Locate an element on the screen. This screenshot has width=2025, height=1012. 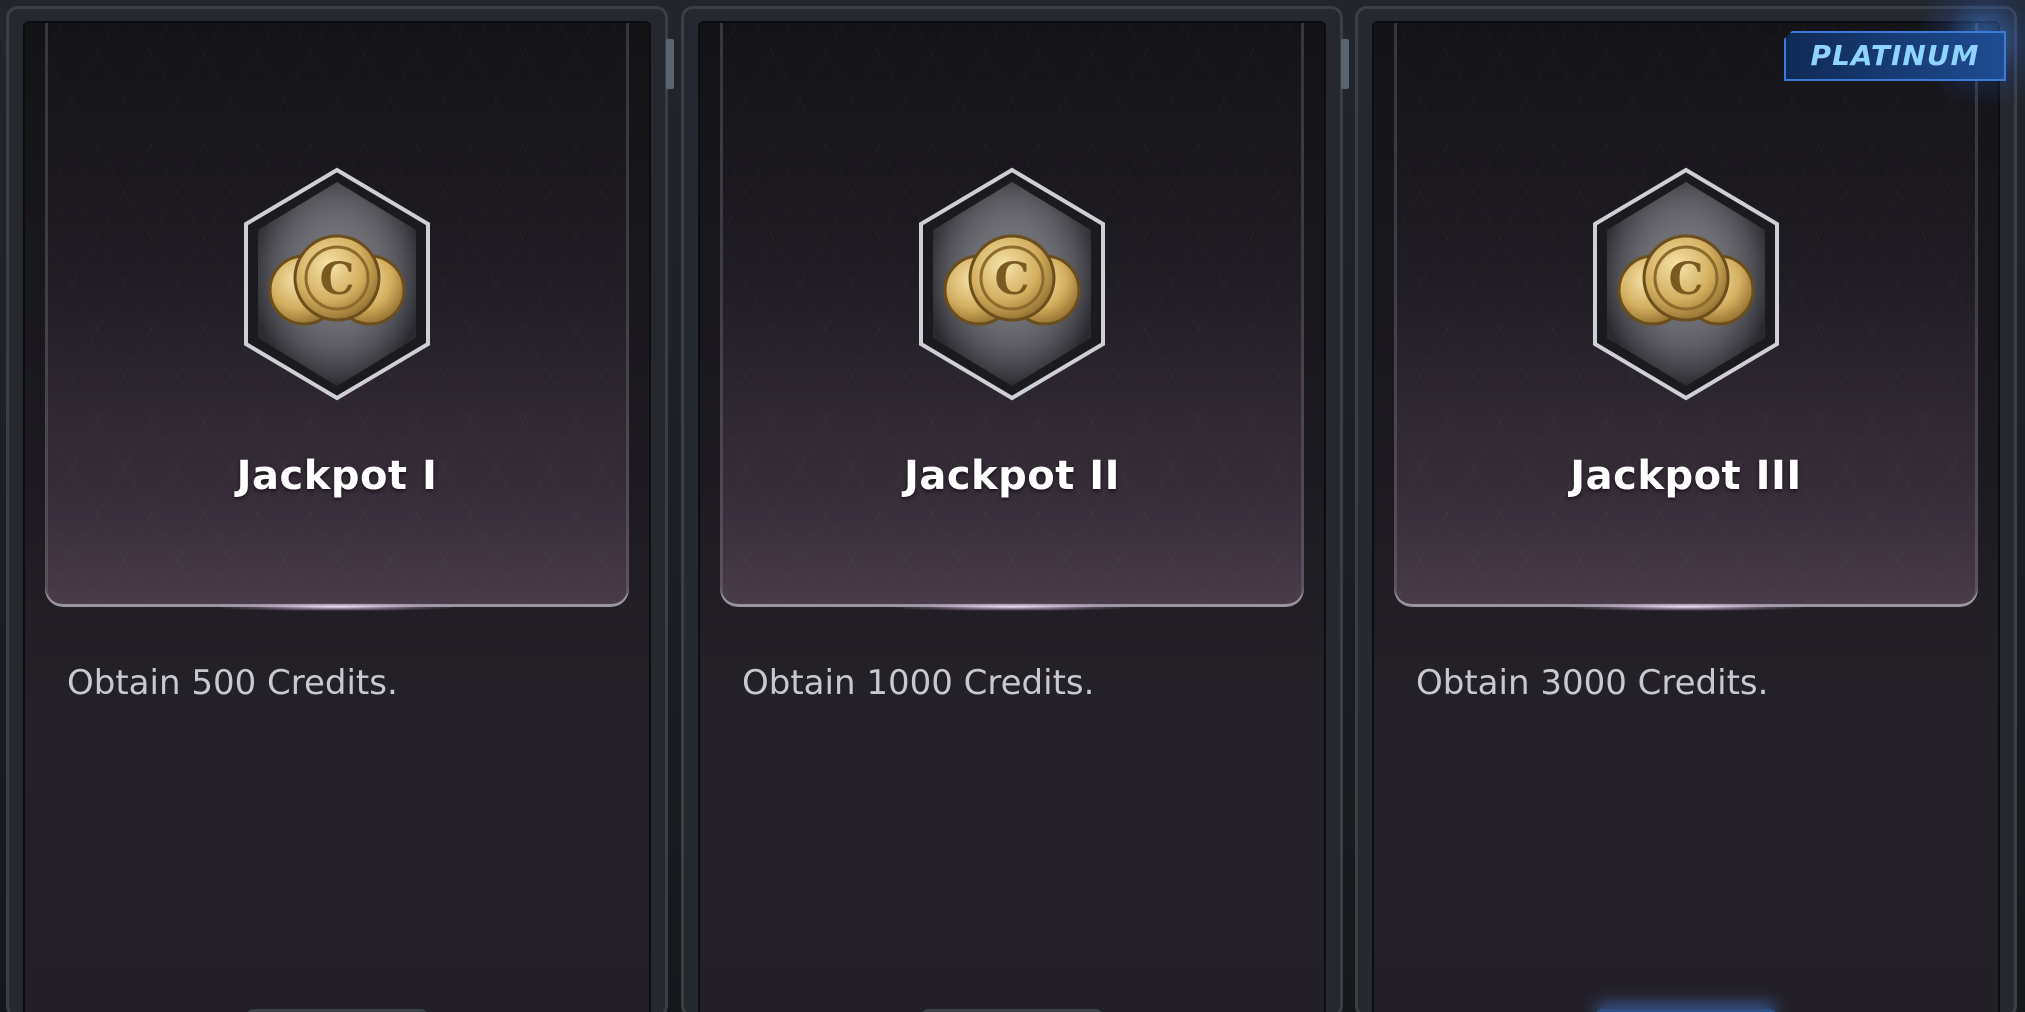
achievement-title: Jackpot I is located at coordinates (337, 476).